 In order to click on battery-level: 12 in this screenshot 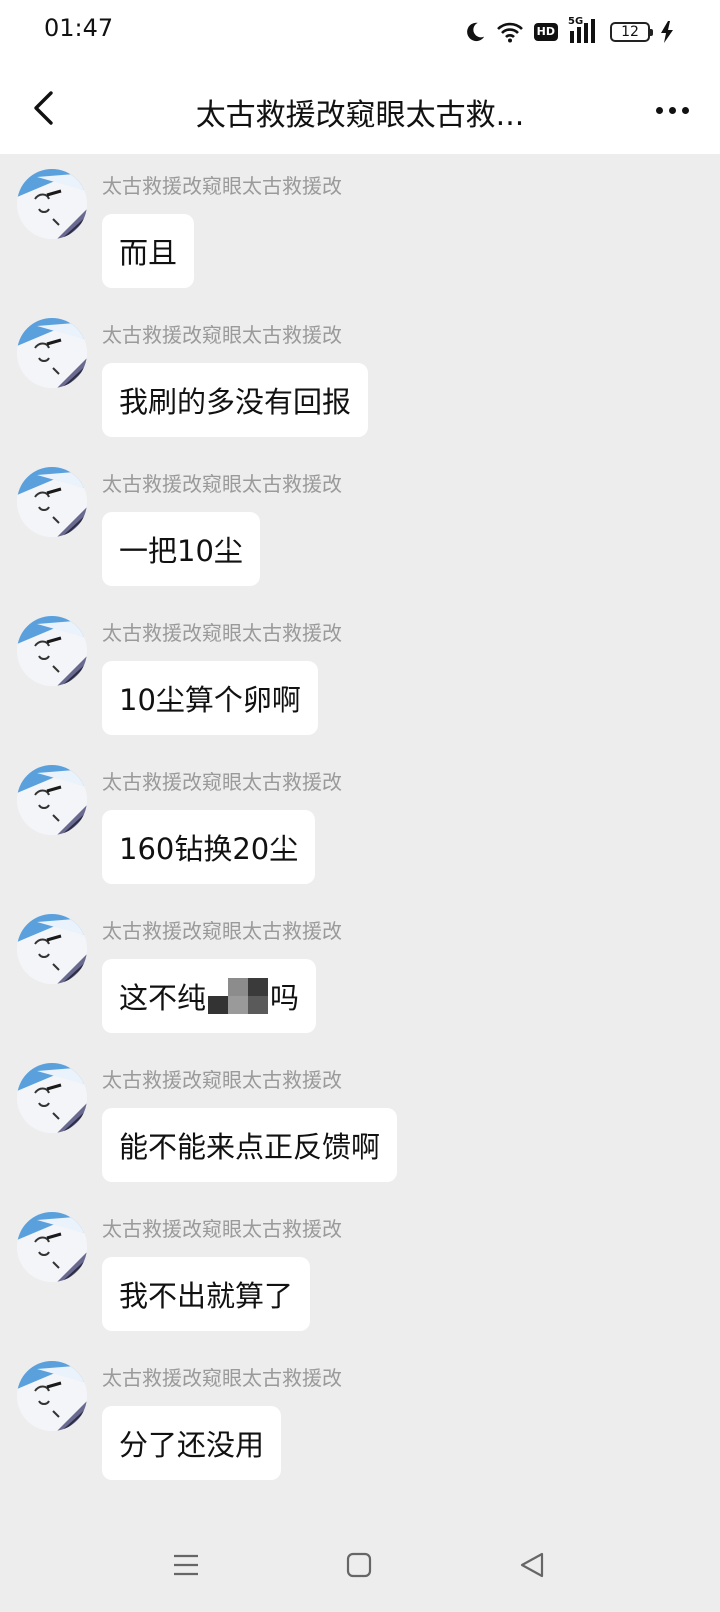, I will do `click(630, 32)`.